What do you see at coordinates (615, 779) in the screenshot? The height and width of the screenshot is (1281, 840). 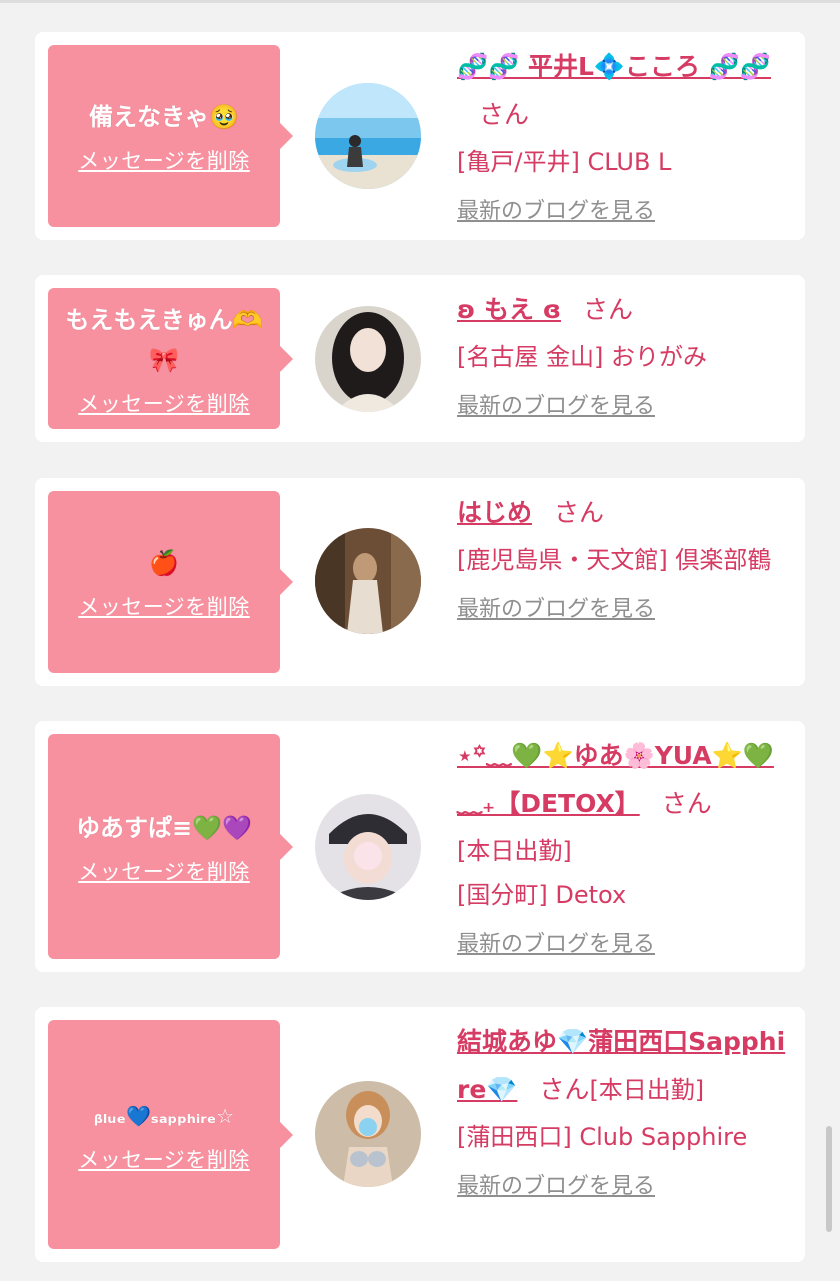 I see `cast-name-link: ⋆꙳﹏💚⭐ゆあ🌸YUA⭐💚﹏₊【DETOX】` at bounding box center [615, 779].